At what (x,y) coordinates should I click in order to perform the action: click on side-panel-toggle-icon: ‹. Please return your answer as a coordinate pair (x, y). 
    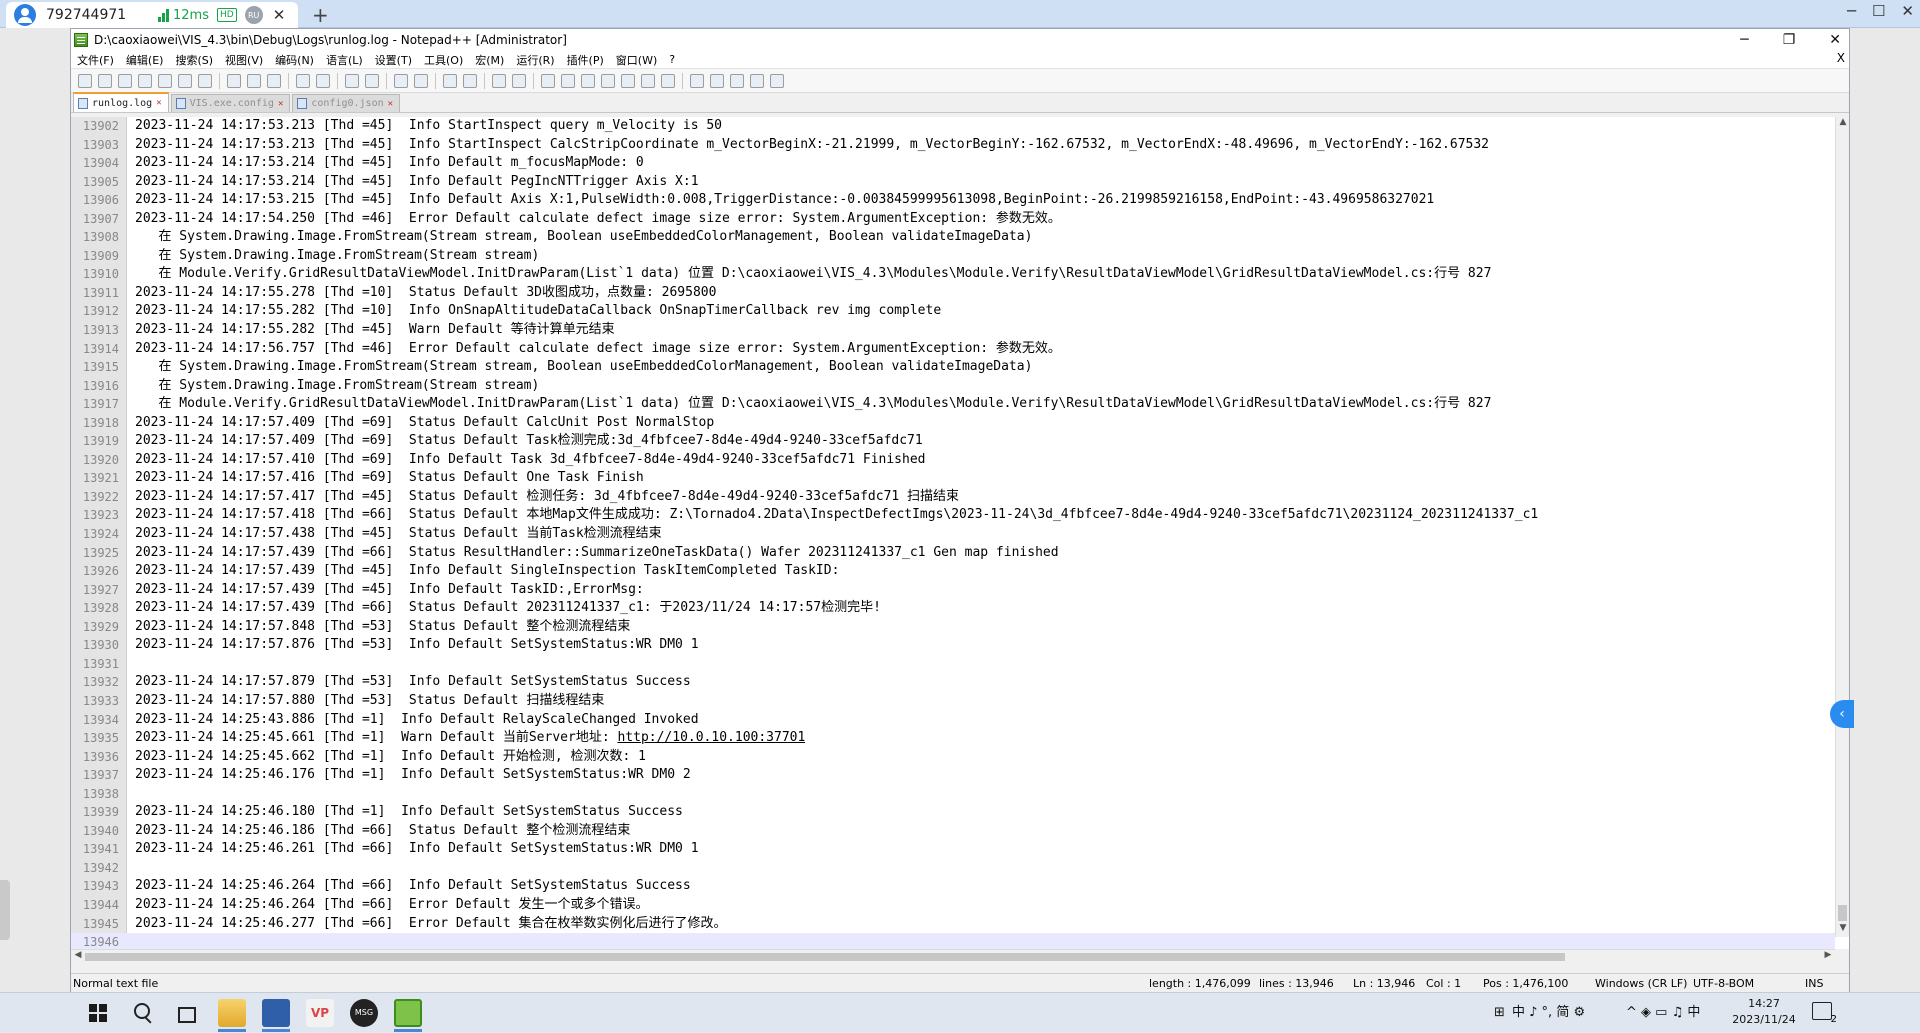
    Looking at the image, I should click on (1842, 714).